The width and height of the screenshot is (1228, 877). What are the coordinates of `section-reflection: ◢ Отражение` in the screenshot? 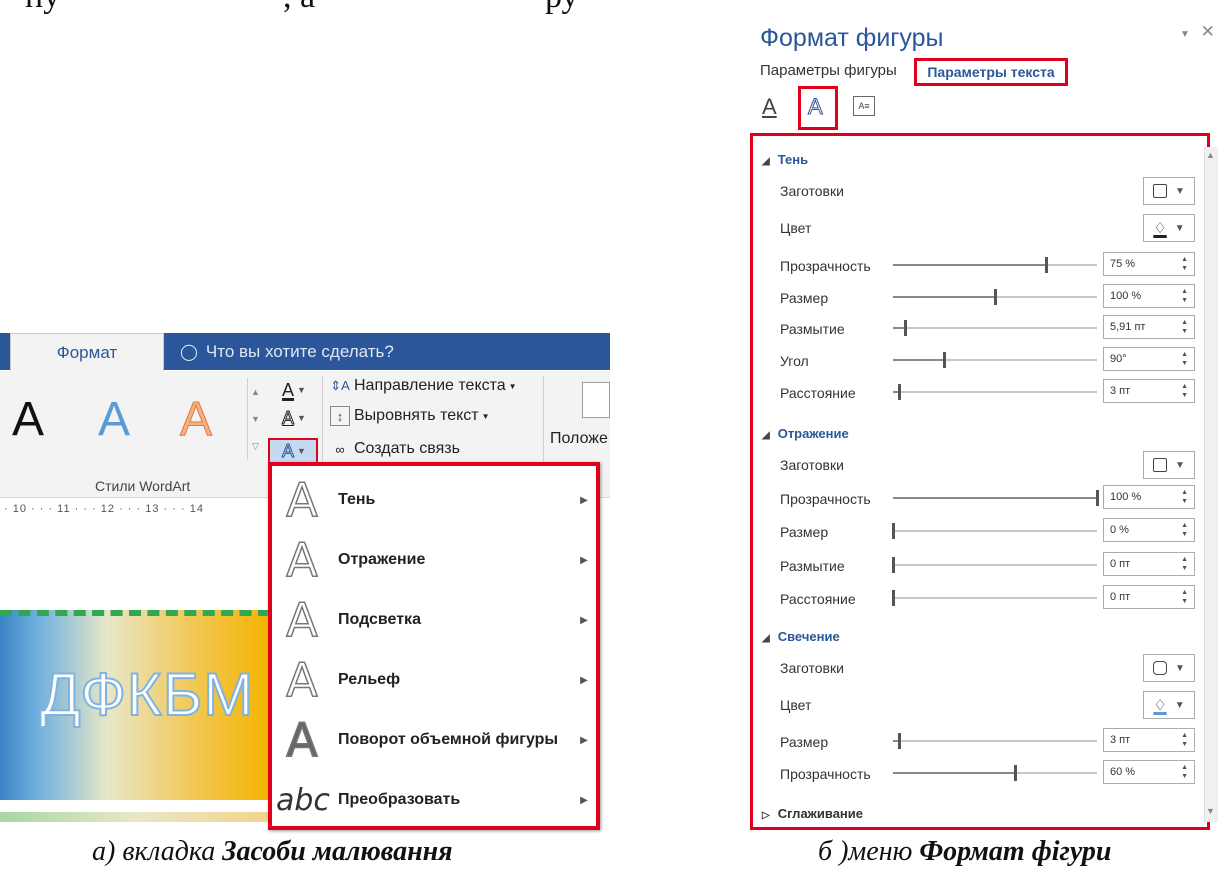 It's located at (805, 433).